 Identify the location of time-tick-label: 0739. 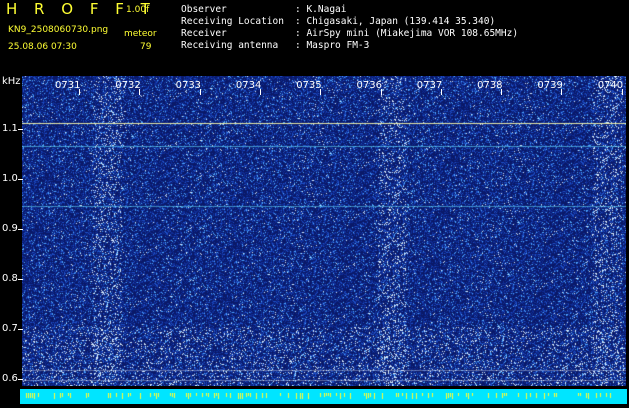
(550, 85).